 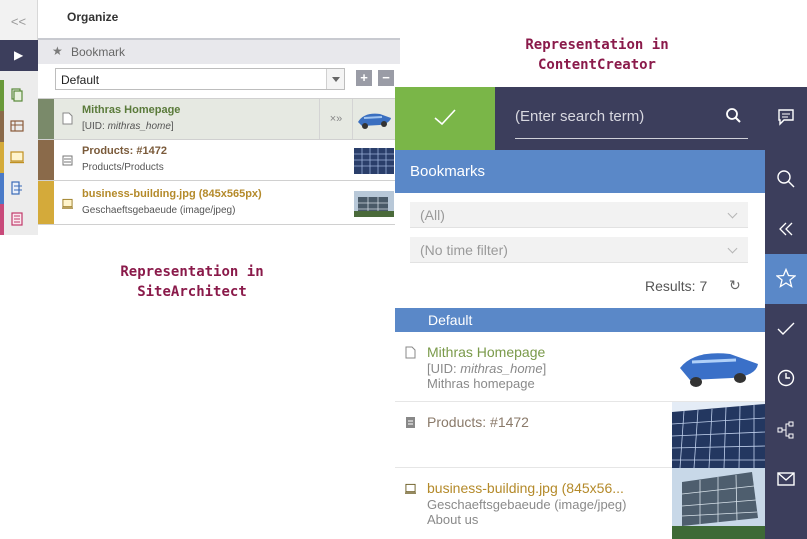 What do you see at coordinates (192, 292) in the screenshot?
I see `site-architect-caption-line2: SiteArchitect` at bounding box center [192, 292].